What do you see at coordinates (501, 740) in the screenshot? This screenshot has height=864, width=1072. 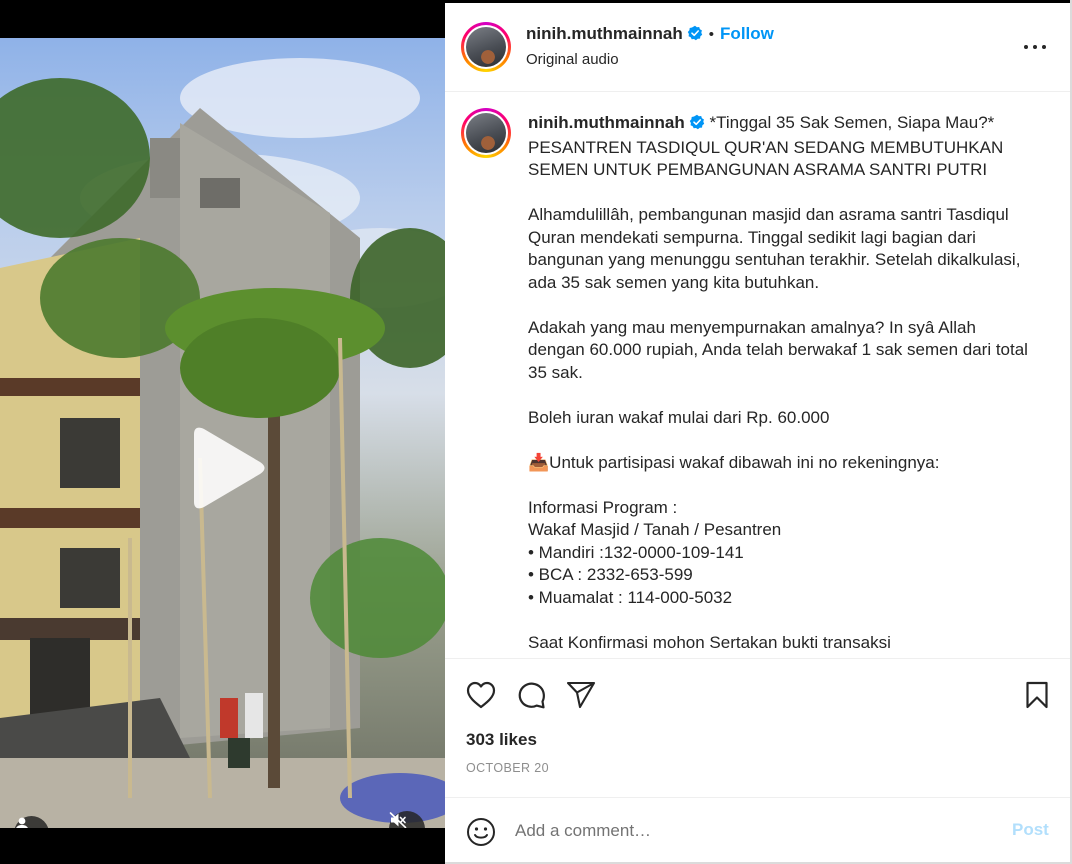 I see `like-count: 303 likes` at bounding box center [501, 740].